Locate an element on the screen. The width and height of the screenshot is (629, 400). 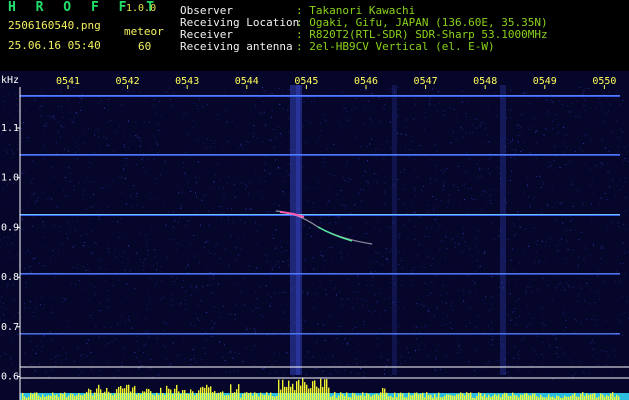
time-tick-label: 0544 is located at coordinates (247, 81).